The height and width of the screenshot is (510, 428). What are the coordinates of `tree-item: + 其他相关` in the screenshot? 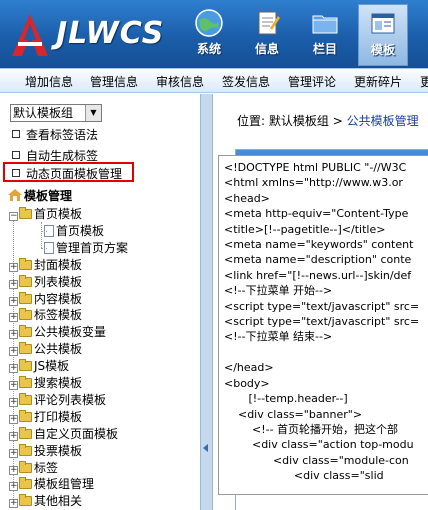 It's located at (45, 501).